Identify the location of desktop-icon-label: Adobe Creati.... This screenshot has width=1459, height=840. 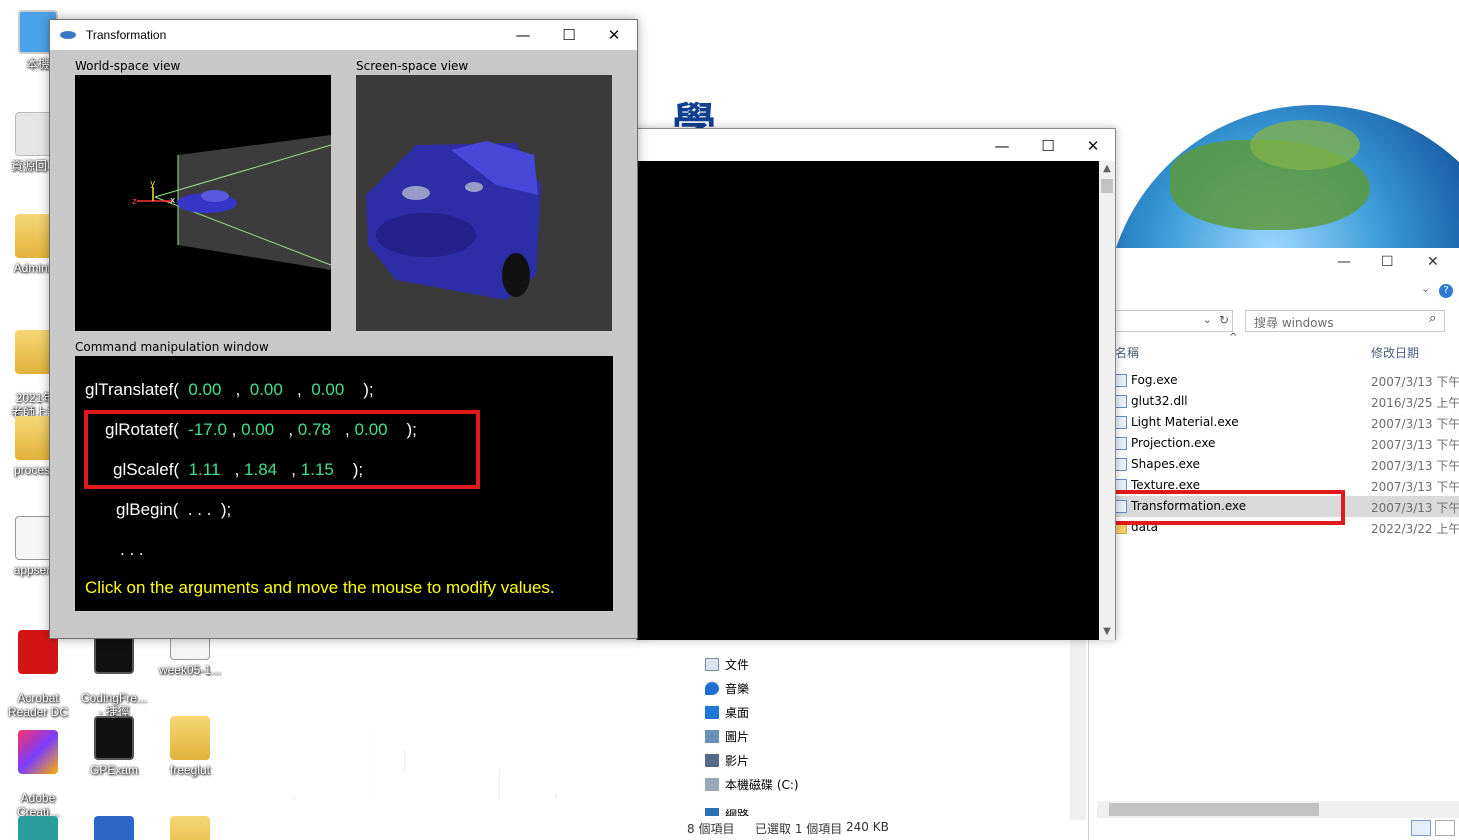
(37, 805).